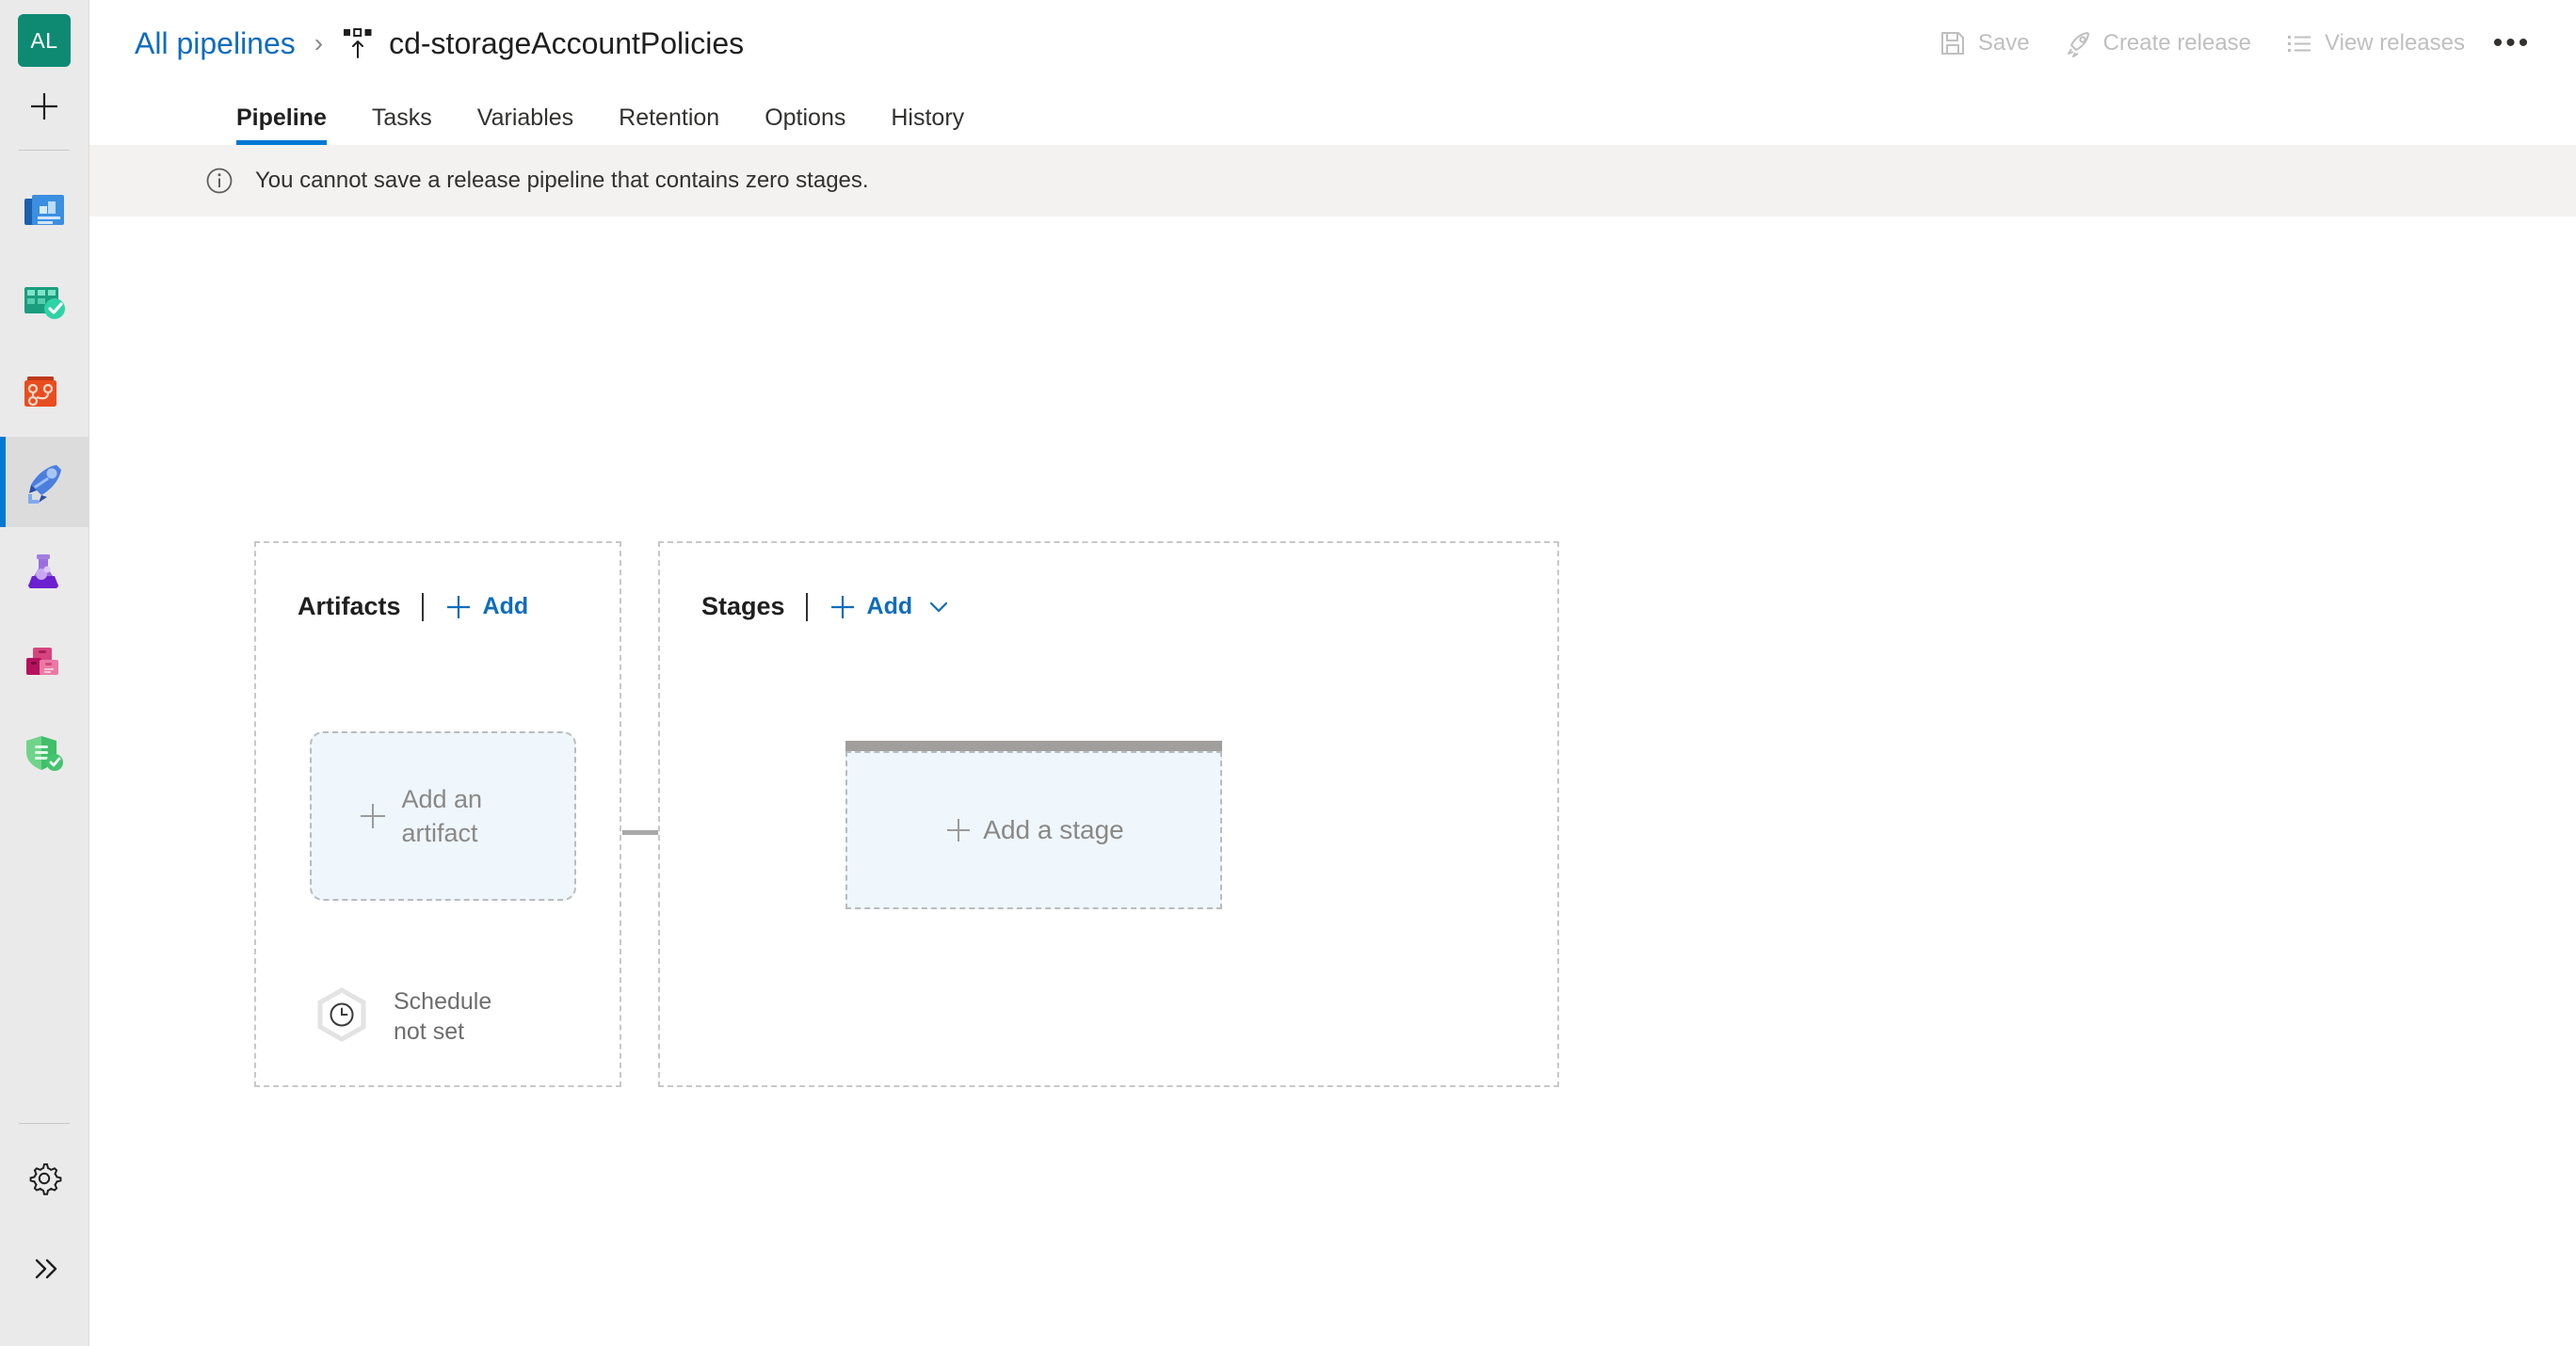 The image size is (2576, 1346). What do you see at coordinates (349, 606) in the screenshot?
I see `artifacts-panel-title: Artifacts` at bounding box center [349, 606].